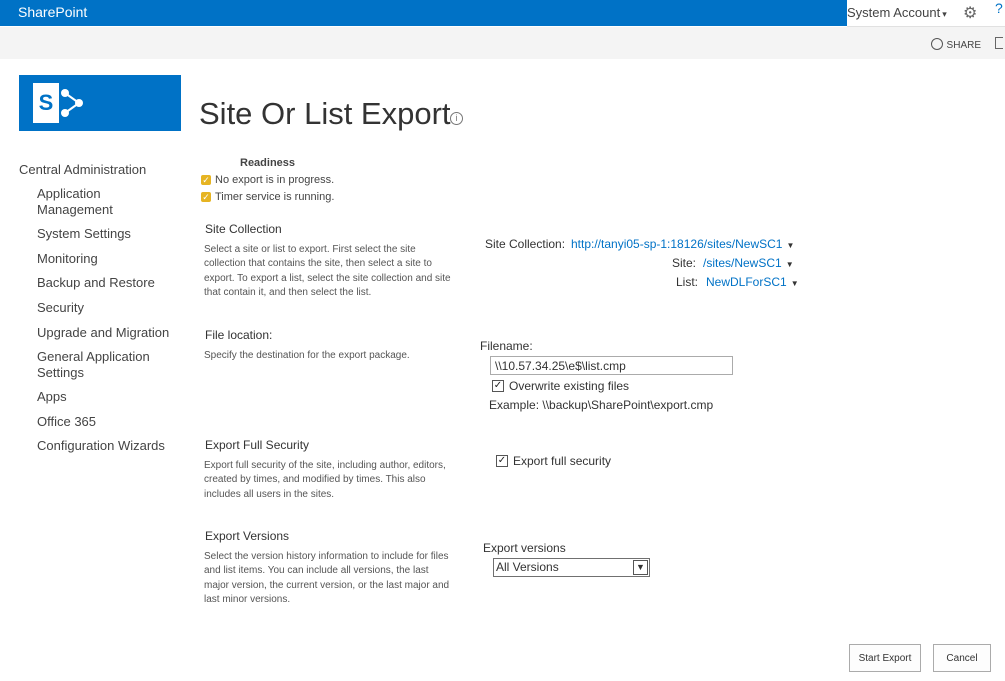 Image resolution: width=1005 pixels, height=681 pixels. I want to click on list-selector: NewDLForSC1 ▼, so click(752, 282).